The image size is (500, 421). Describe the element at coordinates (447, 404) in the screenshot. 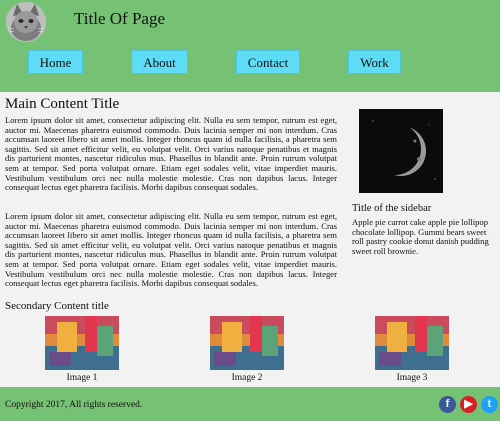

I see `facebook-icon: f` at that location.